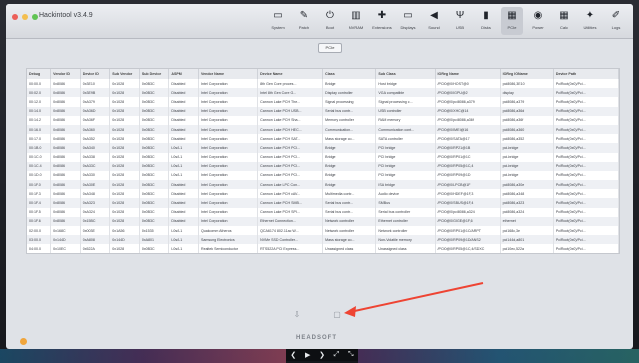 This screenshot has height=363, width=639. I want to click on column-header: IOReg Name, so click(468, 74).